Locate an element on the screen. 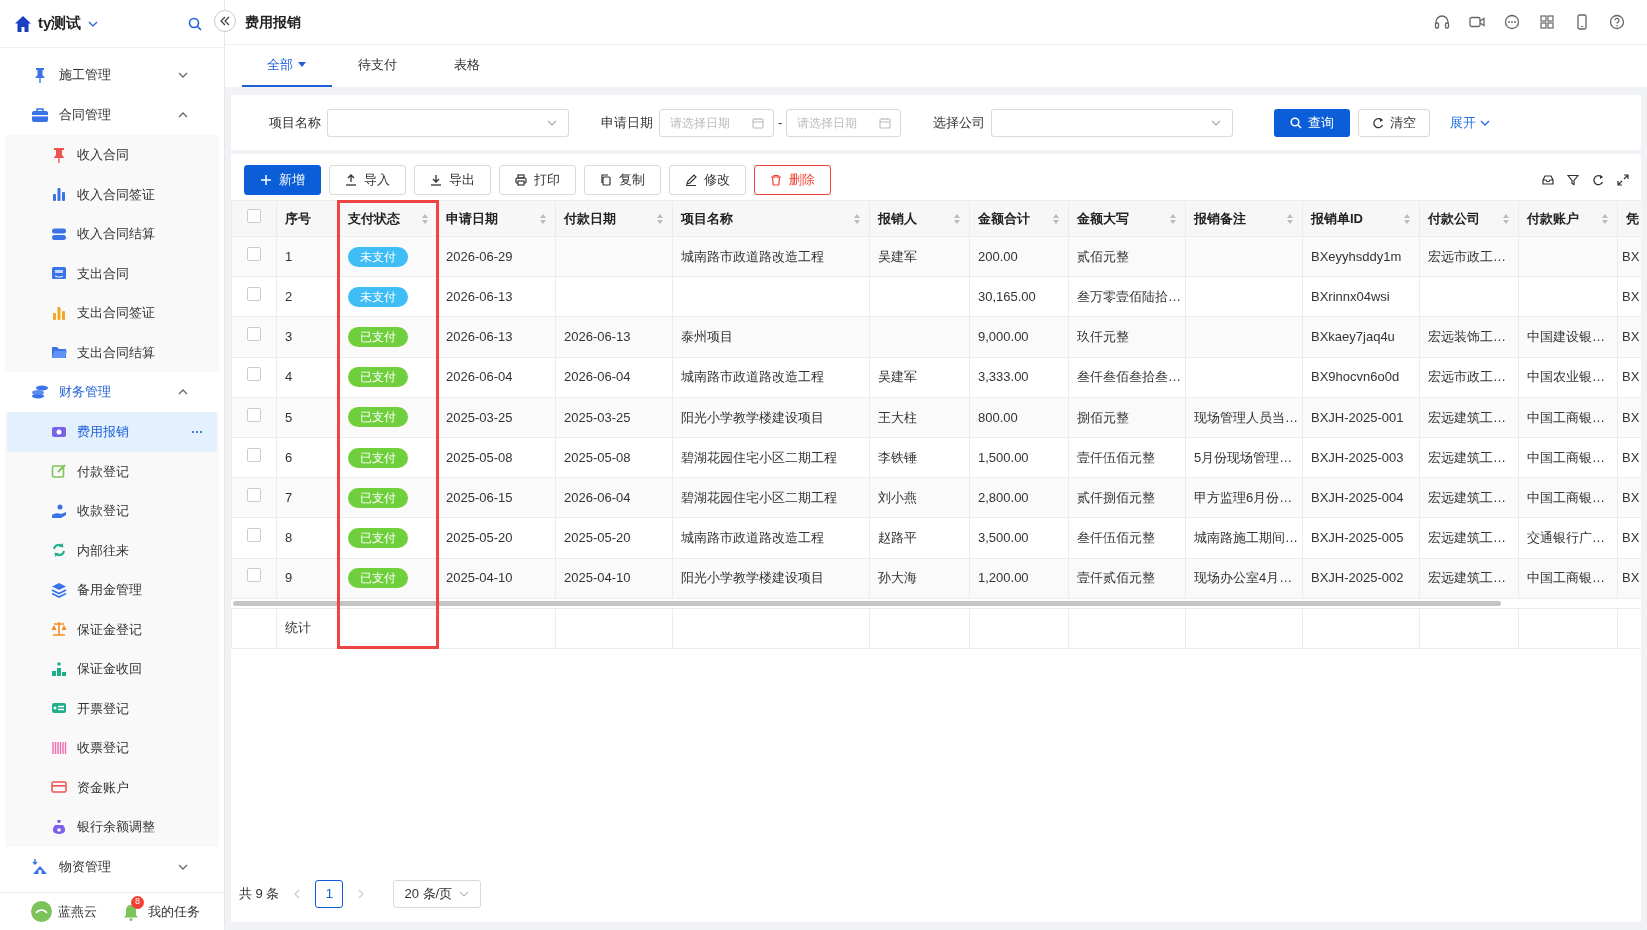 Image resolution: width=1647 pixels, height=930 pixels. import-button: 导入 is located at coordinates (367, 180).